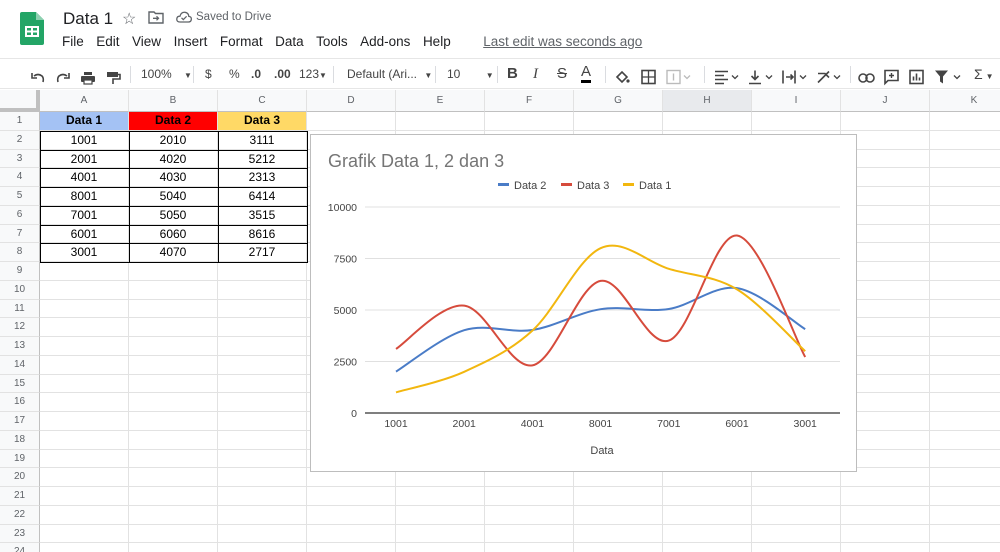 The width and height of the screenshot is (1000, 552). I want to click on redo-icon, so click(63, 78).